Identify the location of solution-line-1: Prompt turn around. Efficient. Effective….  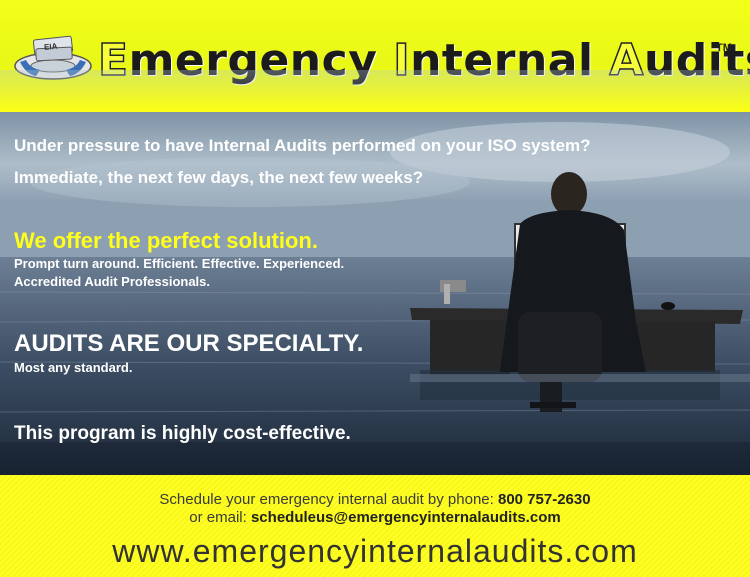
(179, 263).